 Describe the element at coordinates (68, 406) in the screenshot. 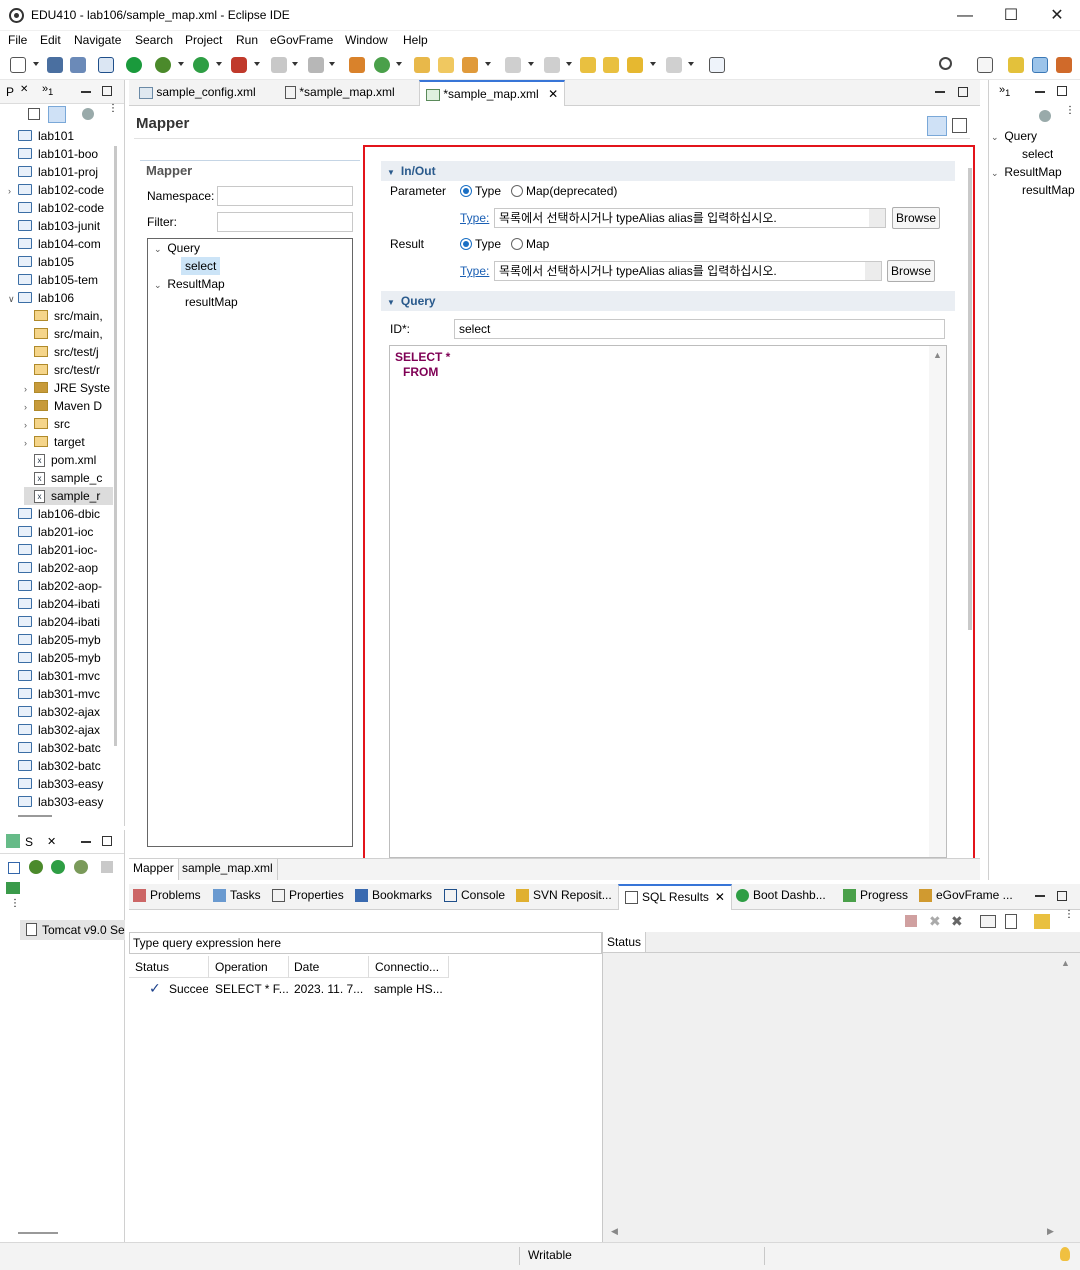

I see `tree-item: › Maven D` at that location.